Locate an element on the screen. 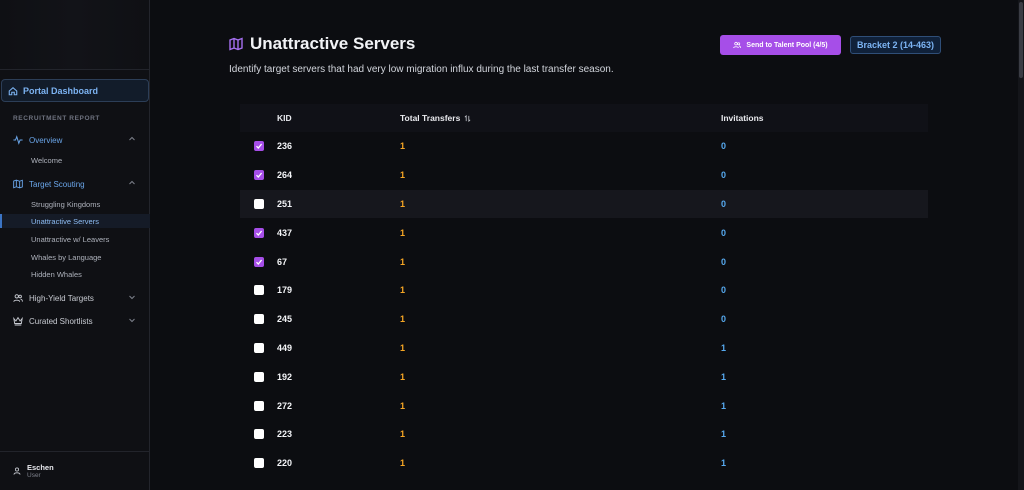  table-row: 179 1 0 is located at coordinates (584, 290).